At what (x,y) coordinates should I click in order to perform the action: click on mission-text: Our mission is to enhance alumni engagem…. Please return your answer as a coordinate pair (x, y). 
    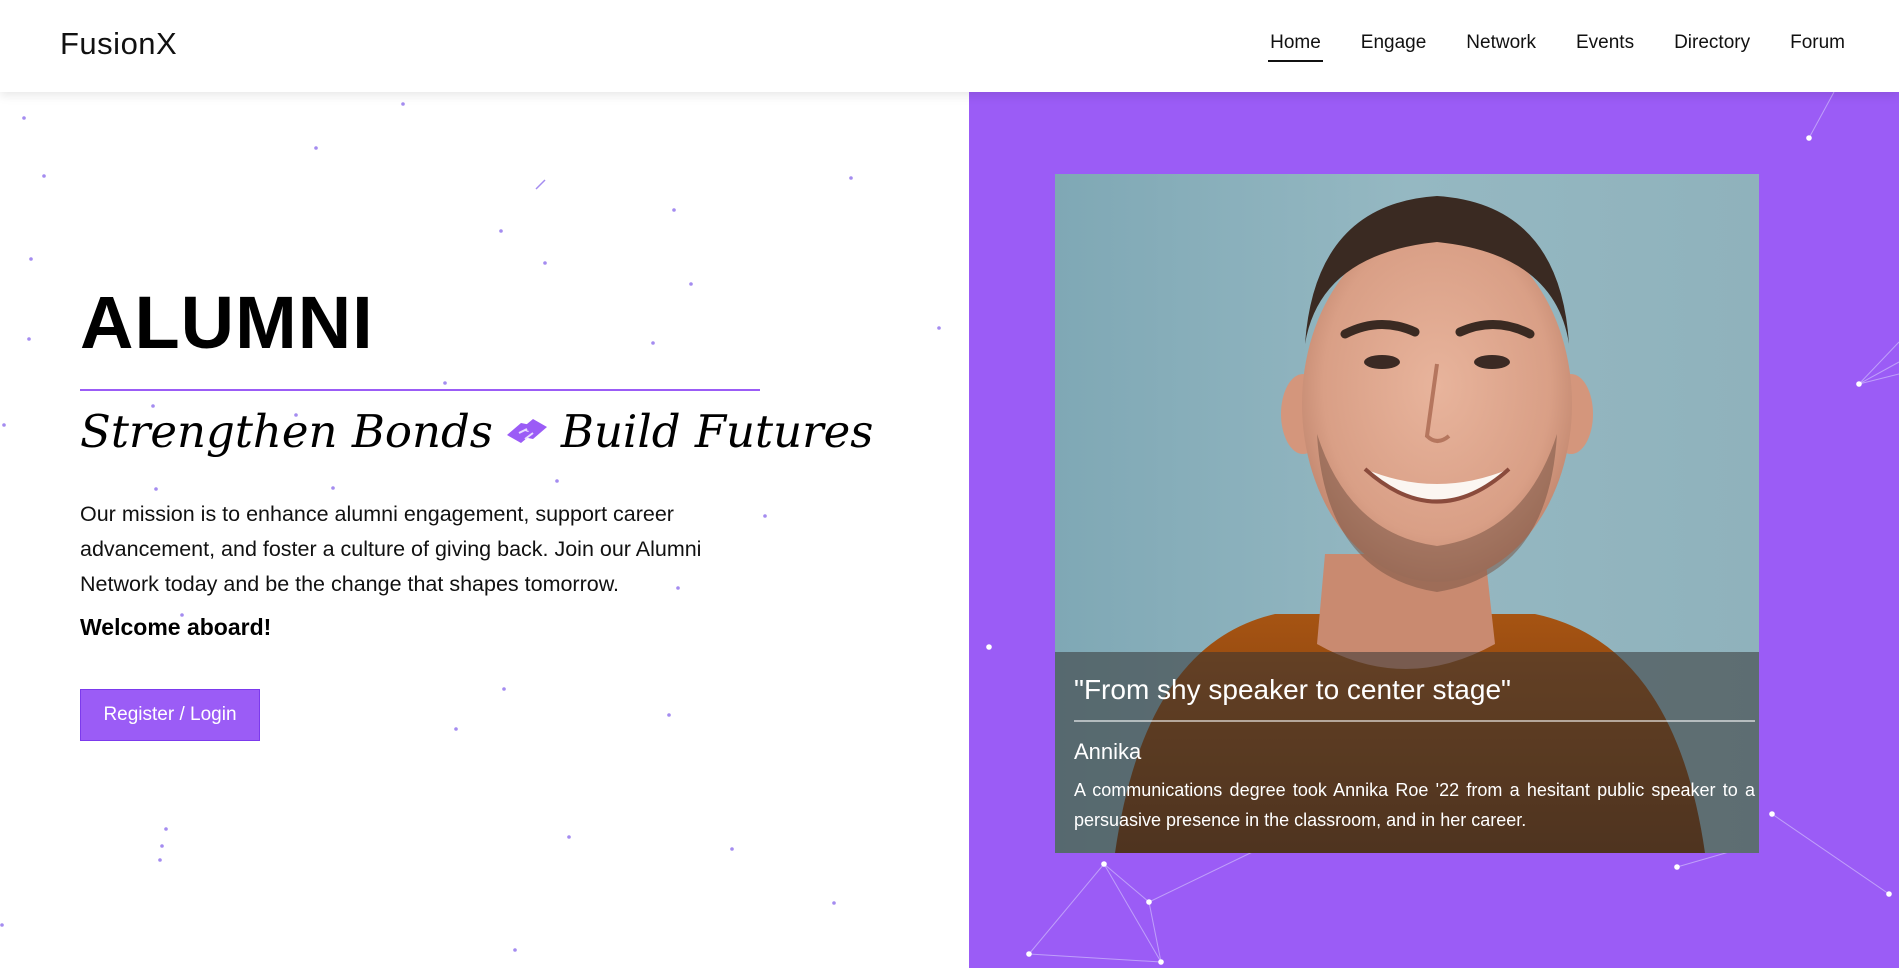
    Looking at the image, I should click on (391, 549).